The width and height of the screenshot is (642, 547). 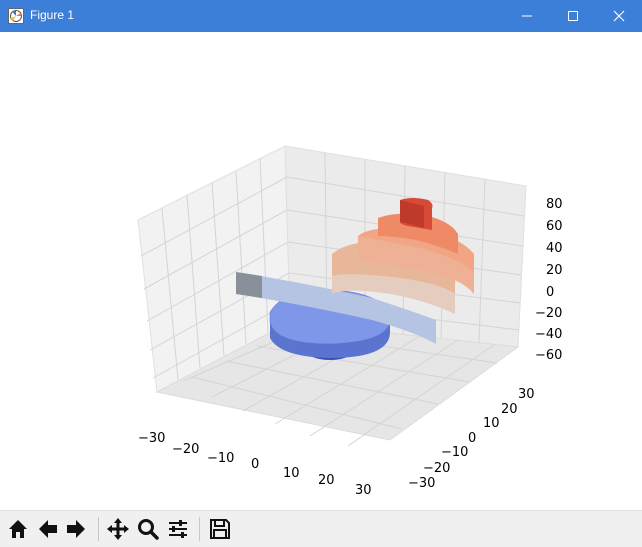 I want to click on back-button, so click(x=48, y=529).